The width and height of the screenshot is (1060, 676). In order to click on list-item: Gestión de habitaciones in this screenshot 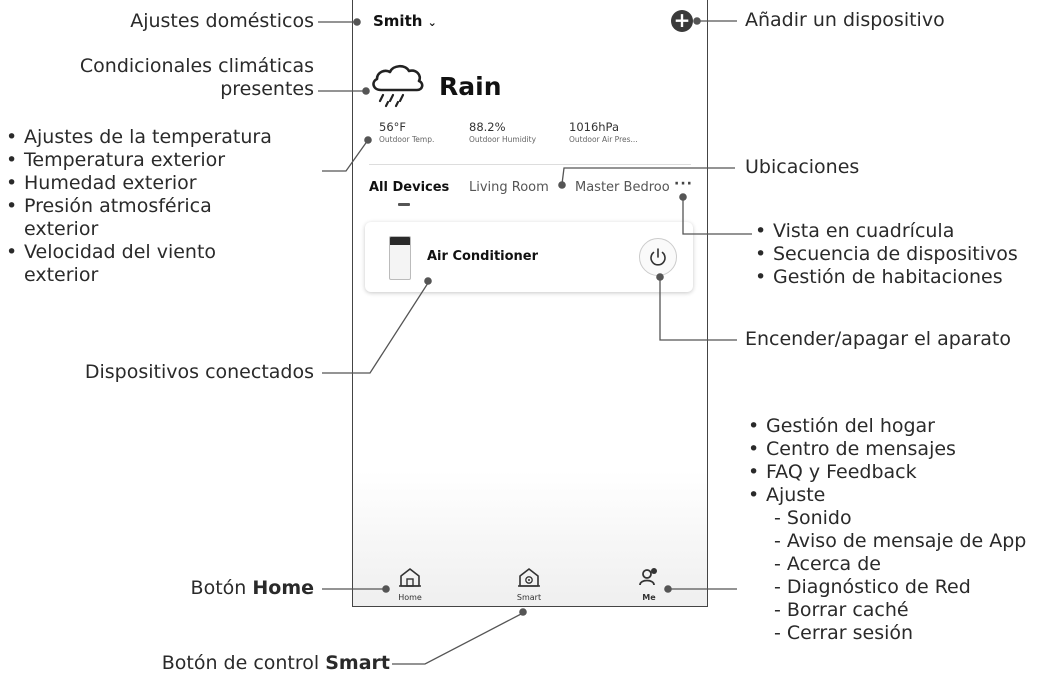, I will do `click(886, 277)`.